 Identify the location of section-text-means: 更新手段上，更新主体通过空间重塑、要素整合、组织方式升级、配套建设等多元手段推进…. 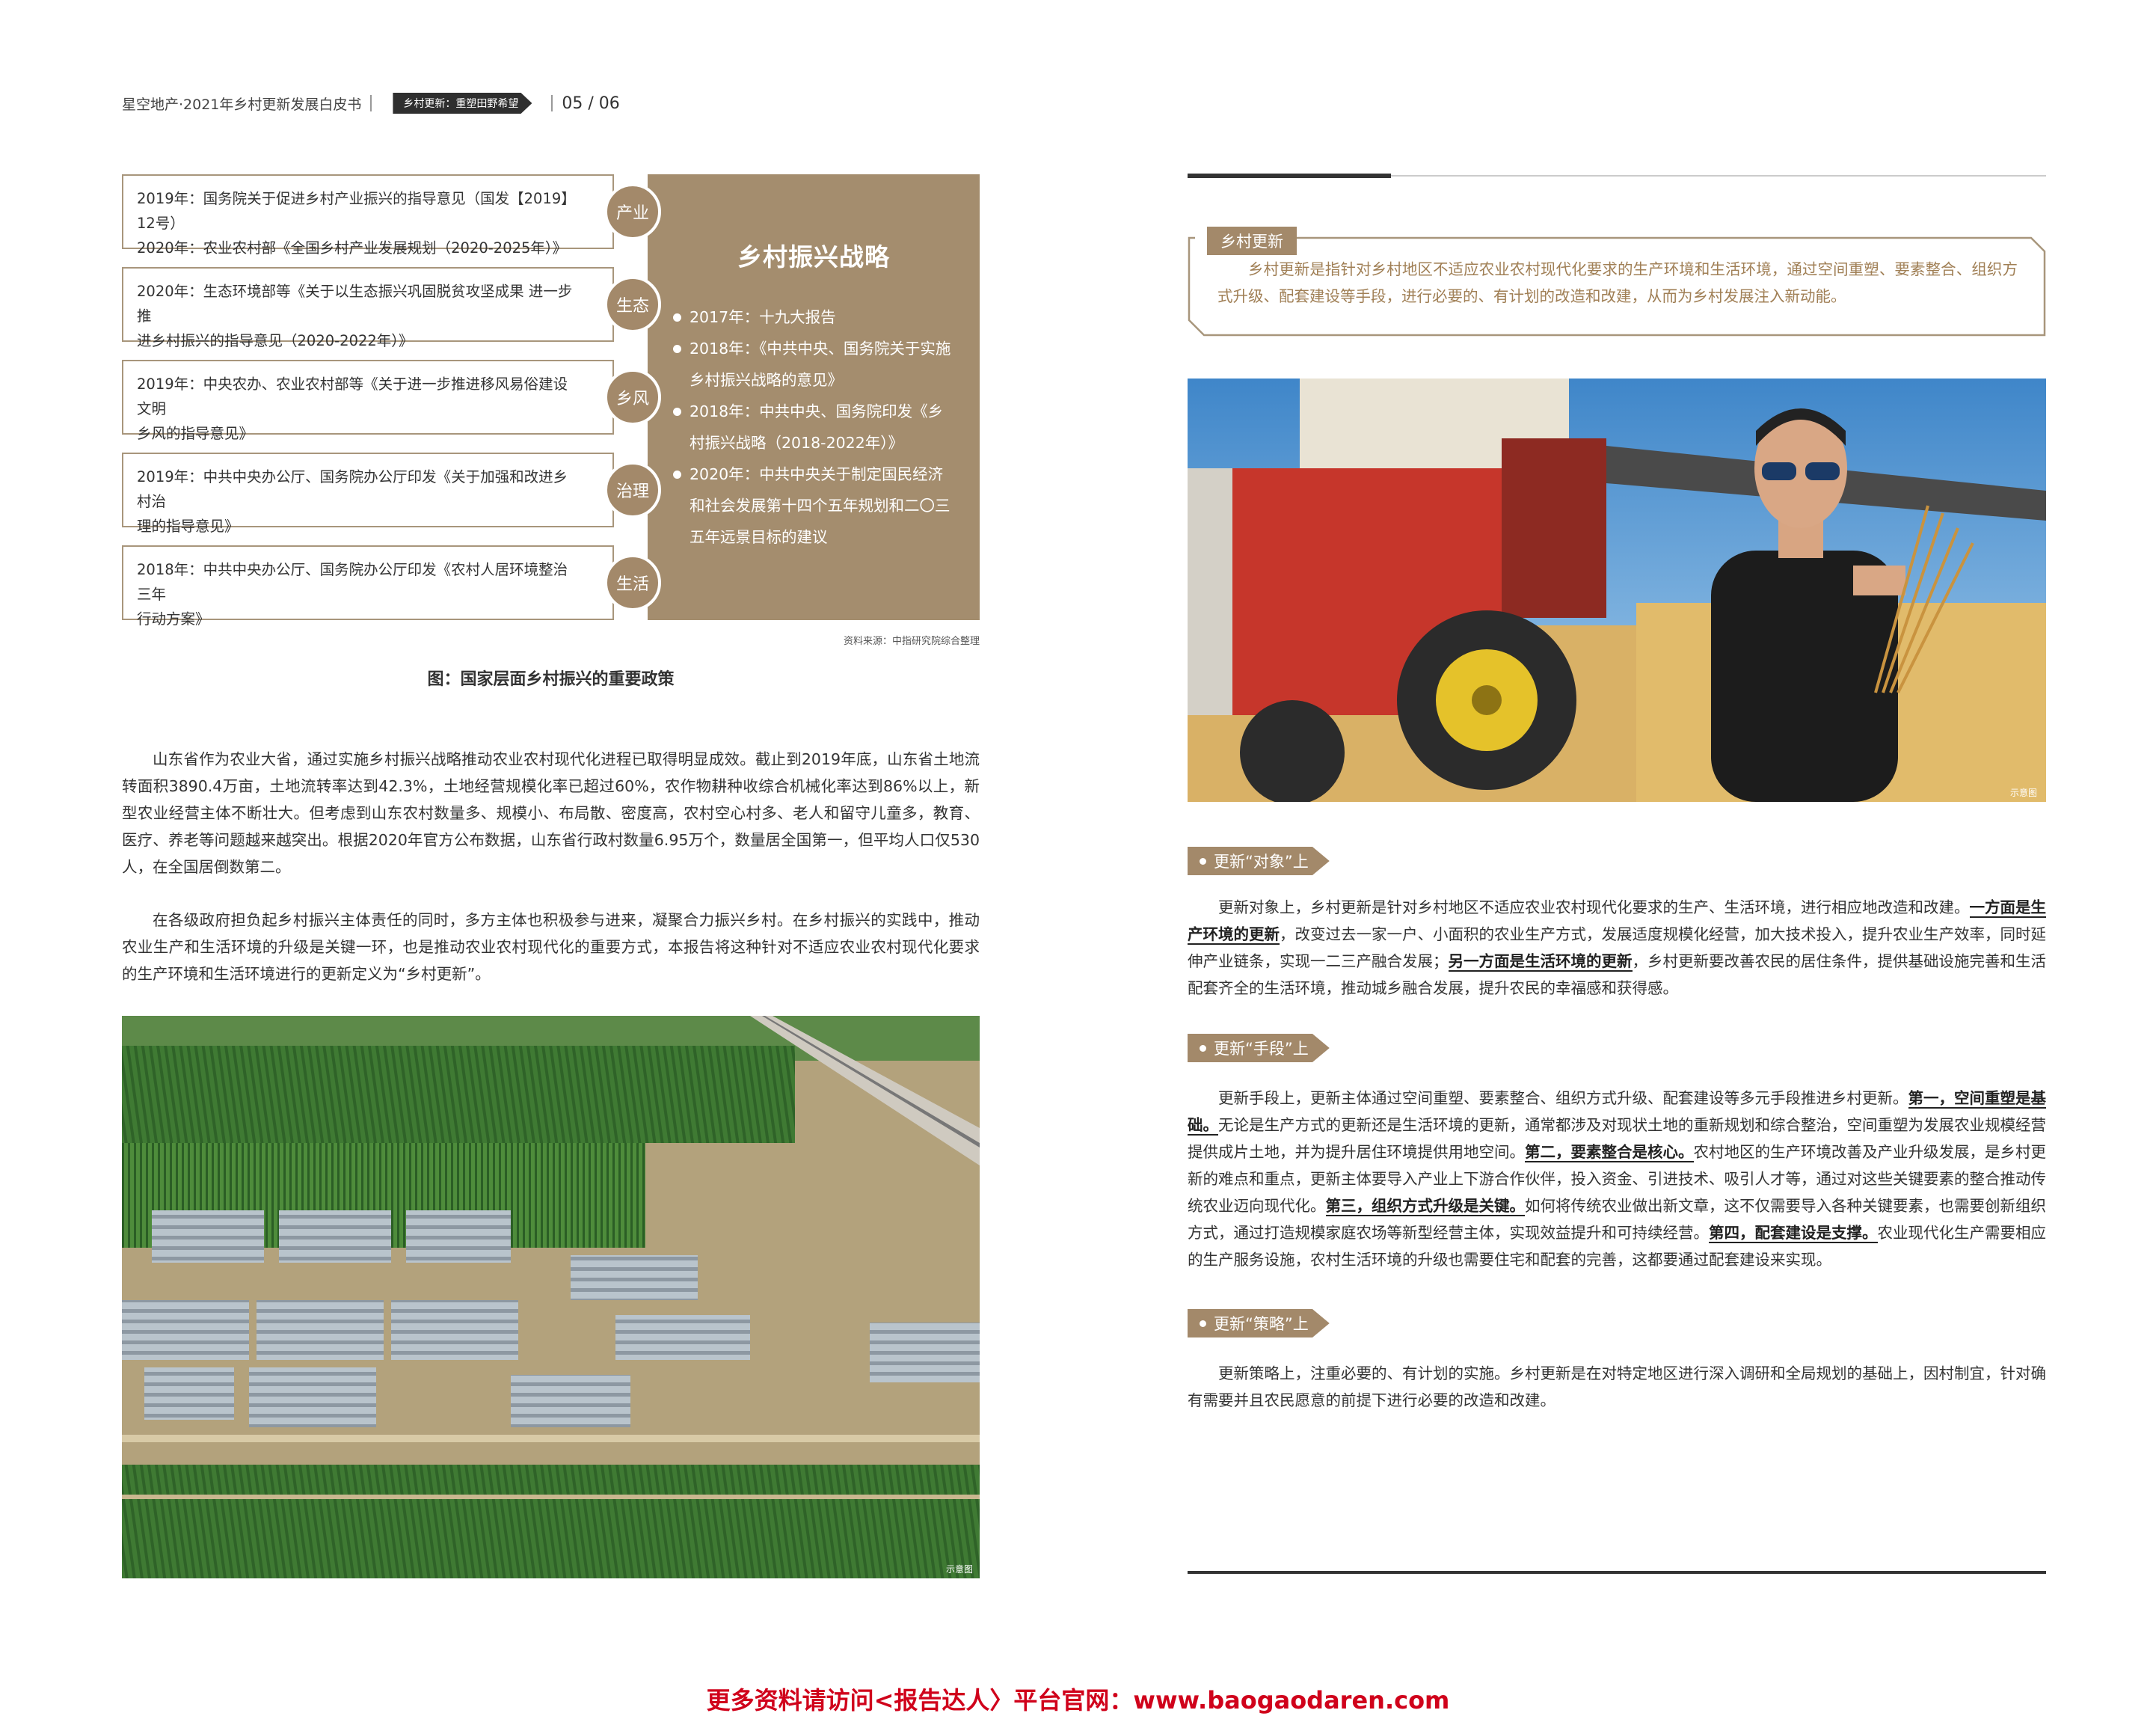
(1617, 1179).